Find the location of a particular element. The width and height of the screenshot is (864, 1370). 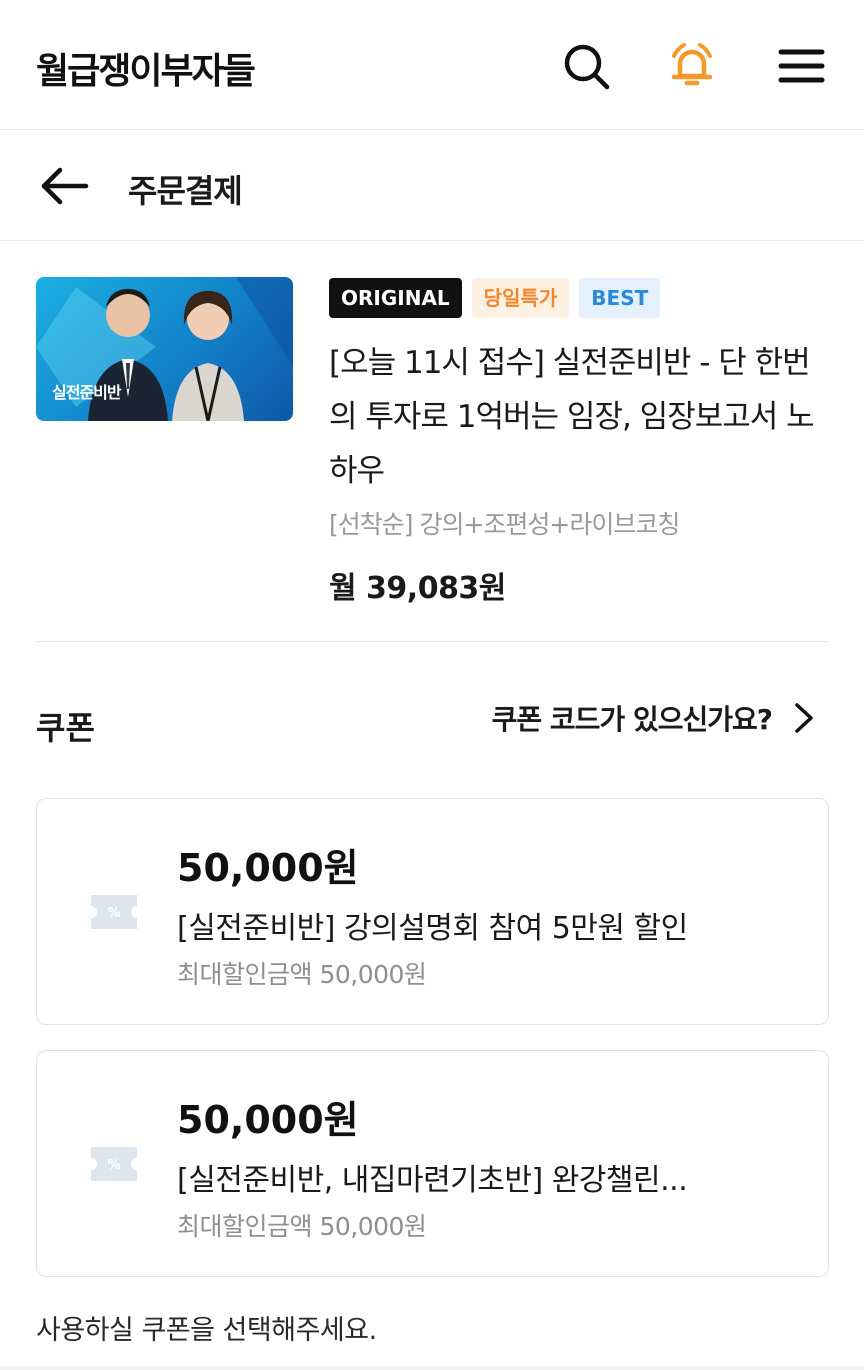

thumbnail-label: 실전준비반 is located at coordinates (87, 392).